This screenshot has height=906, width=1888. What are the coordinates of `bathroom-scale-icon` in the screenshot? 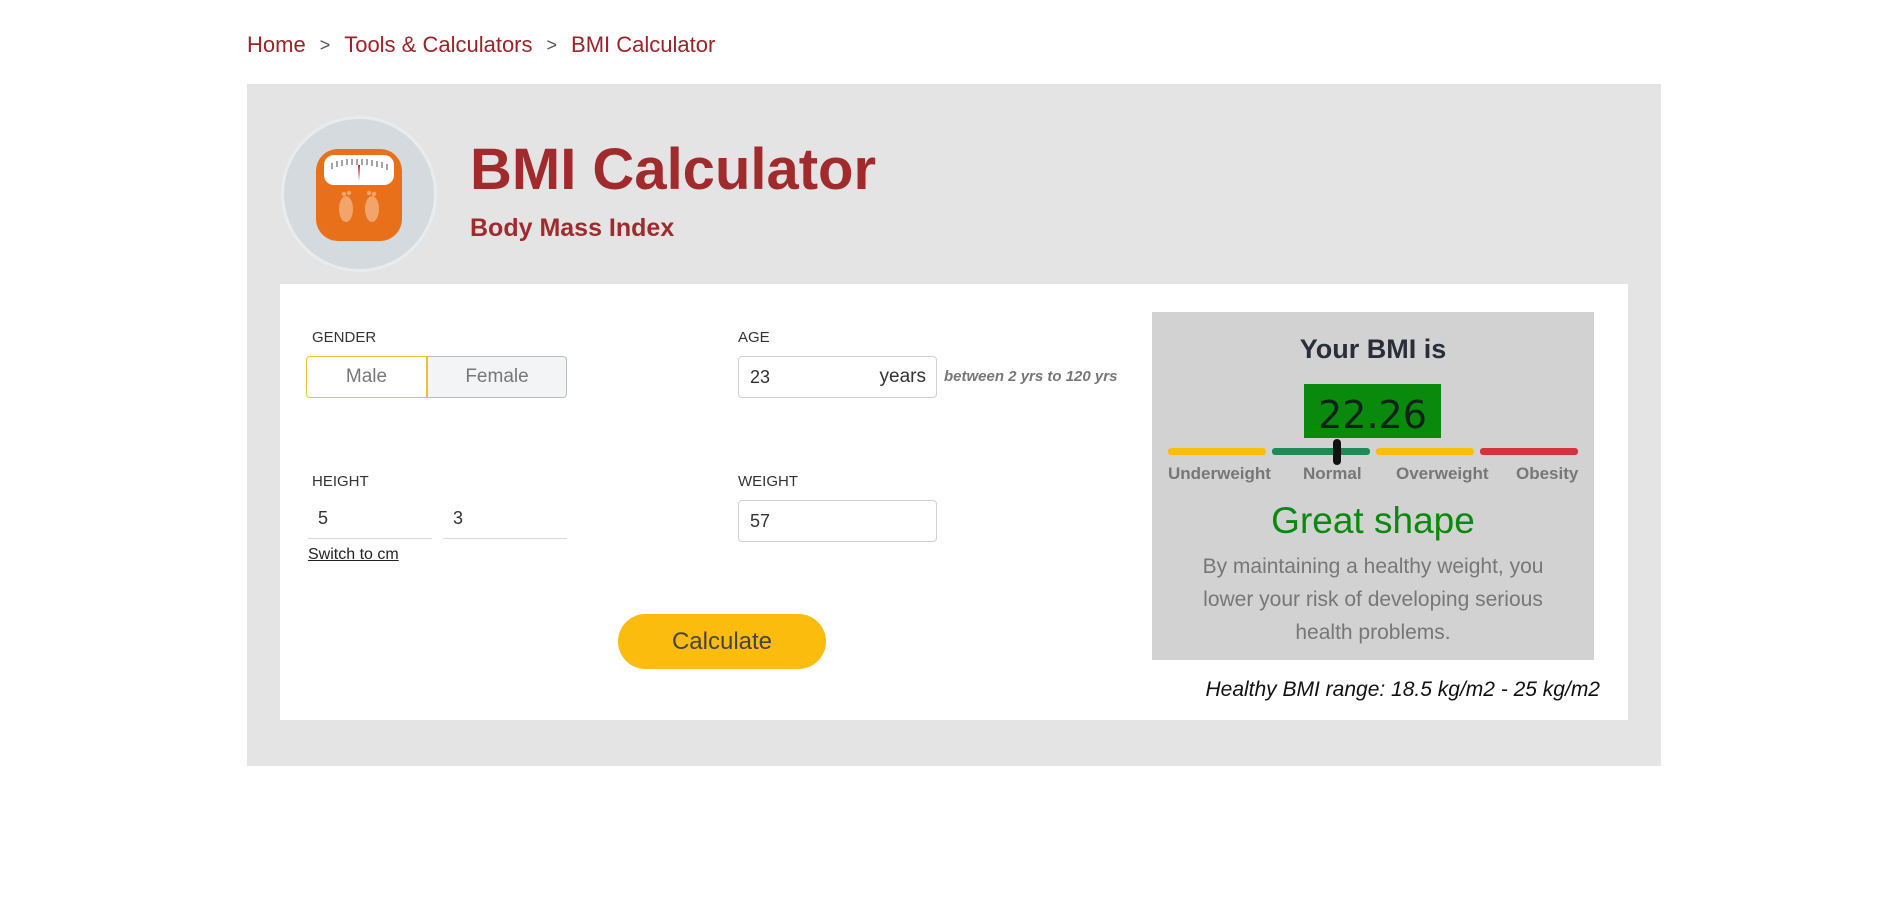 It's located at (359, 194).